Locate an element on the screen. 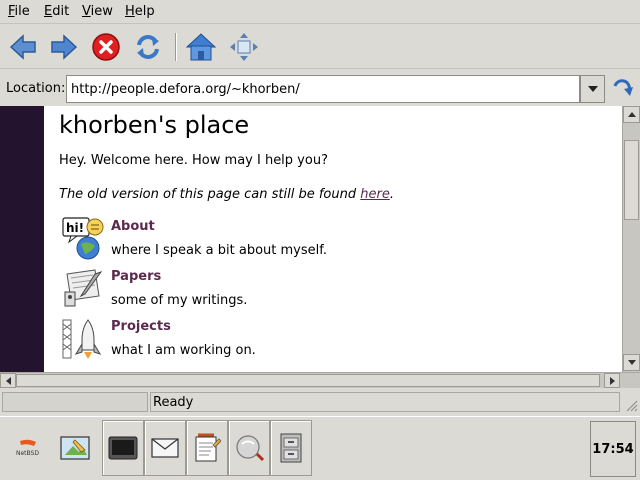  start-menu-button: NetBSD is located at coordinates (29, 448).